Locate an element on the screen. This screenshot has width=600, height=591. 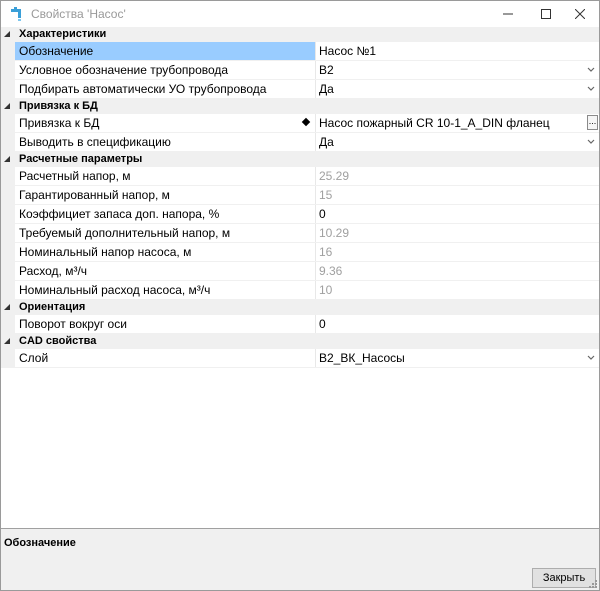
property-row-spec-output: Выводить в спецификацию Да is located at coordinates (300, 142).